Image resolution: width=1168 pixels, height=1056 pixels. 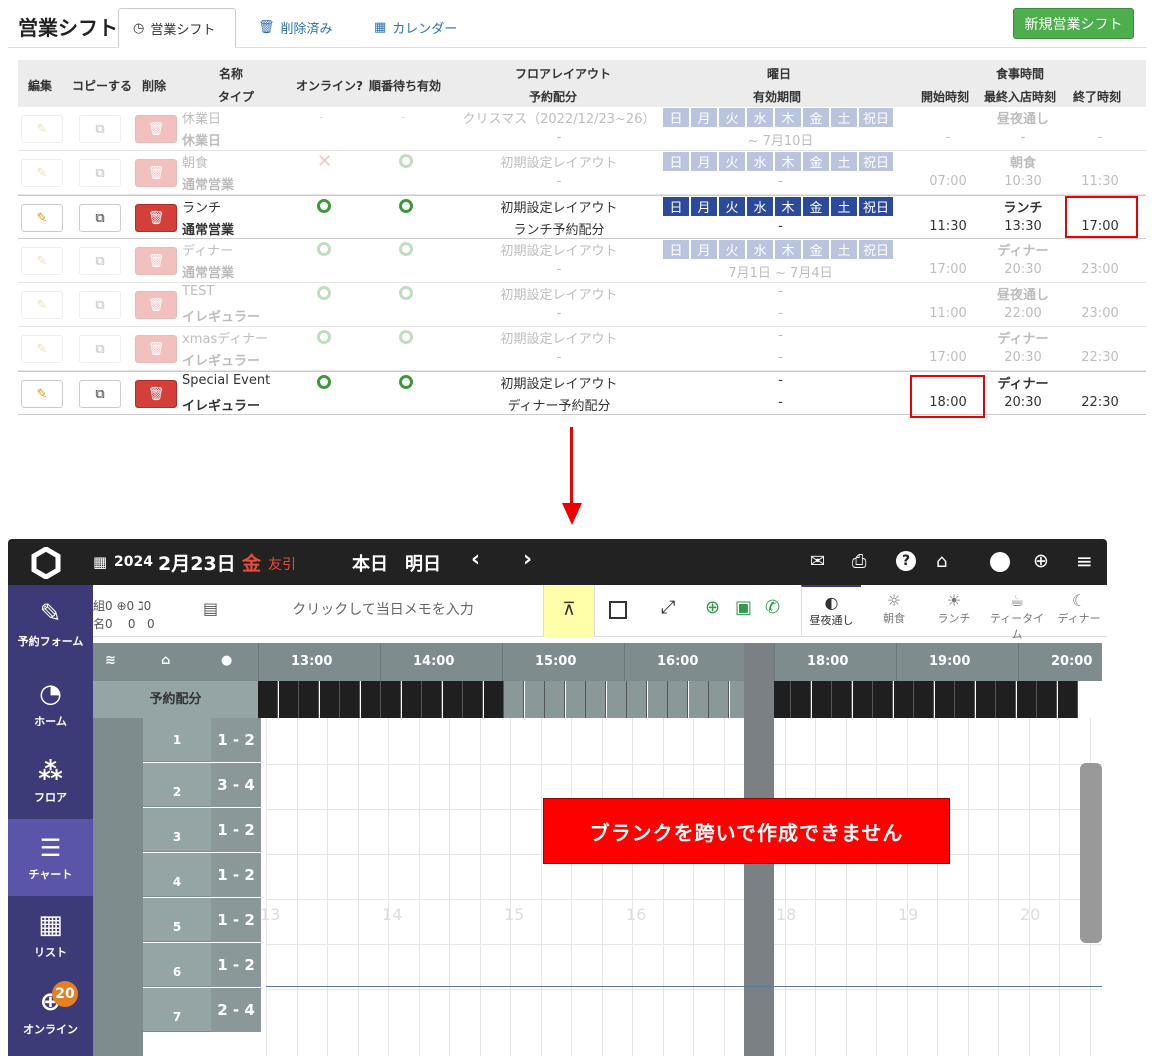 What do you see at coordinates (894, 611) in the screenshot?
I see `shift-tab-breakfast: ☼ 朝食` at bounding box center [894, 611].